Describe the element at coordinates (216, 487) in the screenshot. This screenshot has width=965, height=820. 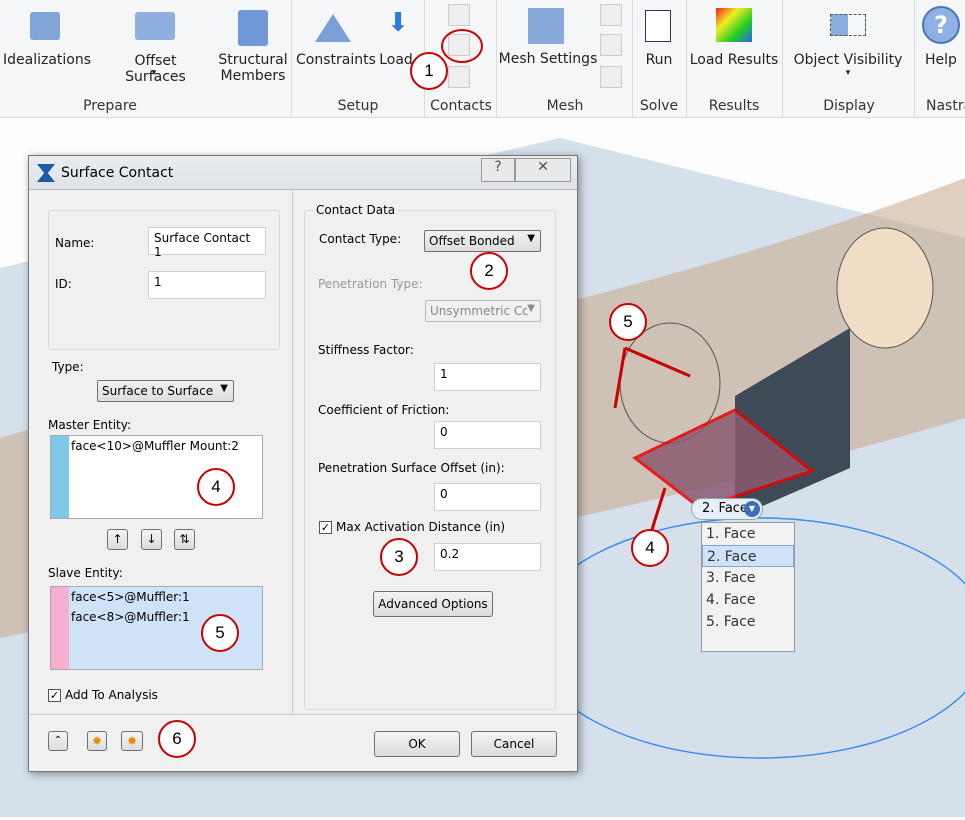
I see `callout-4: 4` at that location.